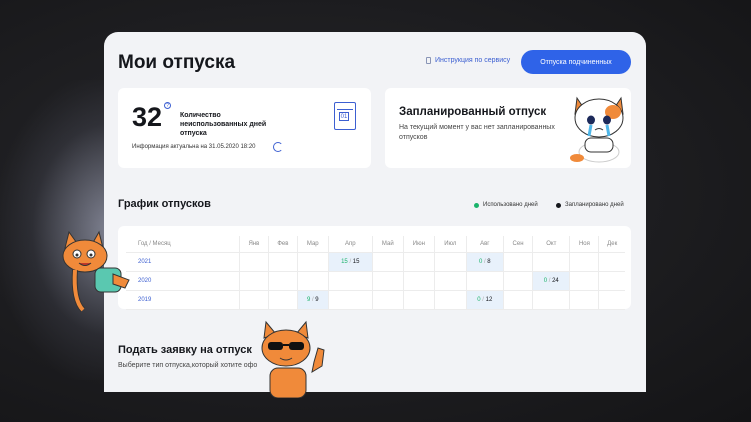 Image resolution: width=751 pixels, height=422 pixels. What do you see at coordinates (194, 147) in the screenshot?
I see `info-timestamp: Информация актуальна на 31.05.2020 18:20` at bounding box center [194, 147].